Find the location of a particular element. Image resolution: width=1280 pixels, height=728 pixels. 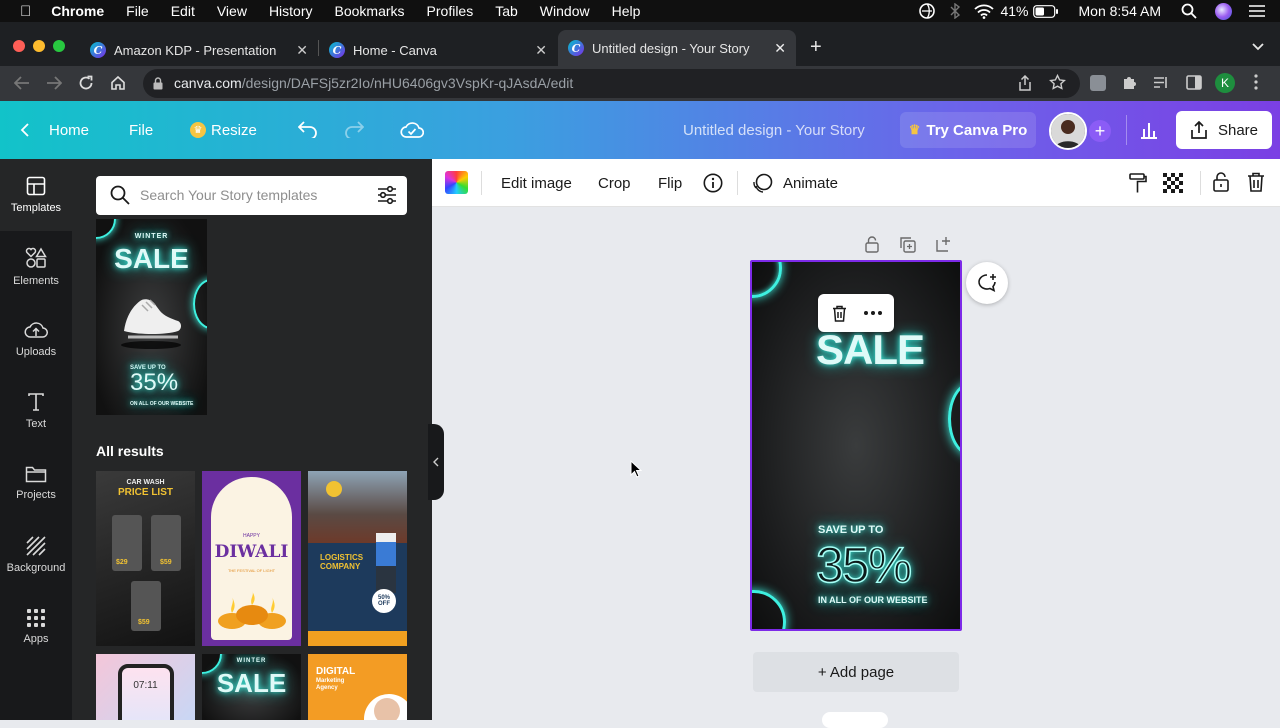

vpn-icon is located at coordinates (927, 11).